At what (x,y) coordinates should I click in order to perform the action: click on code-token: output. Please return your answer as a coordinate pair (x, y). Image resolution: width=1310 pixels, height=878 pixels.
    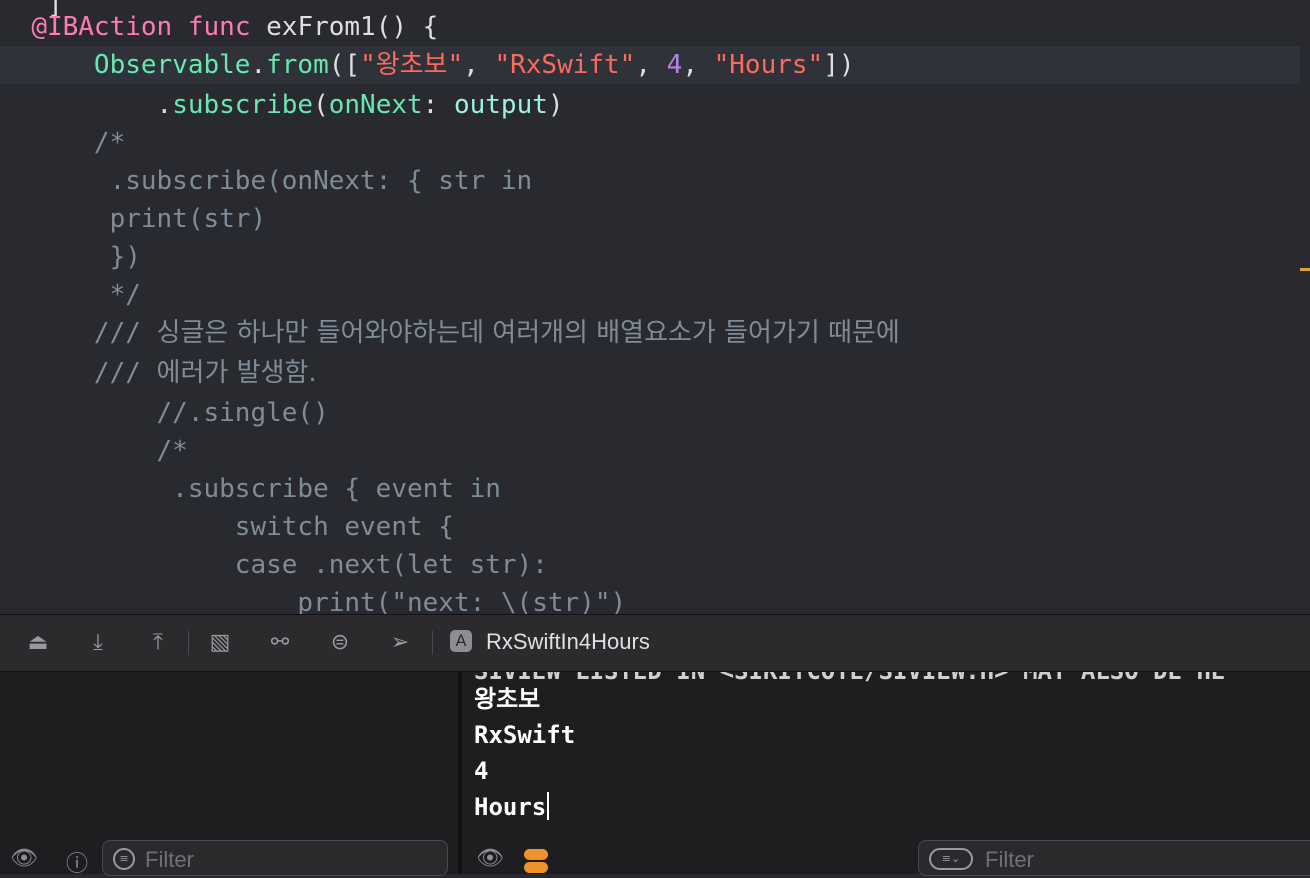
    Looking at the image, I should click on (500, 105).